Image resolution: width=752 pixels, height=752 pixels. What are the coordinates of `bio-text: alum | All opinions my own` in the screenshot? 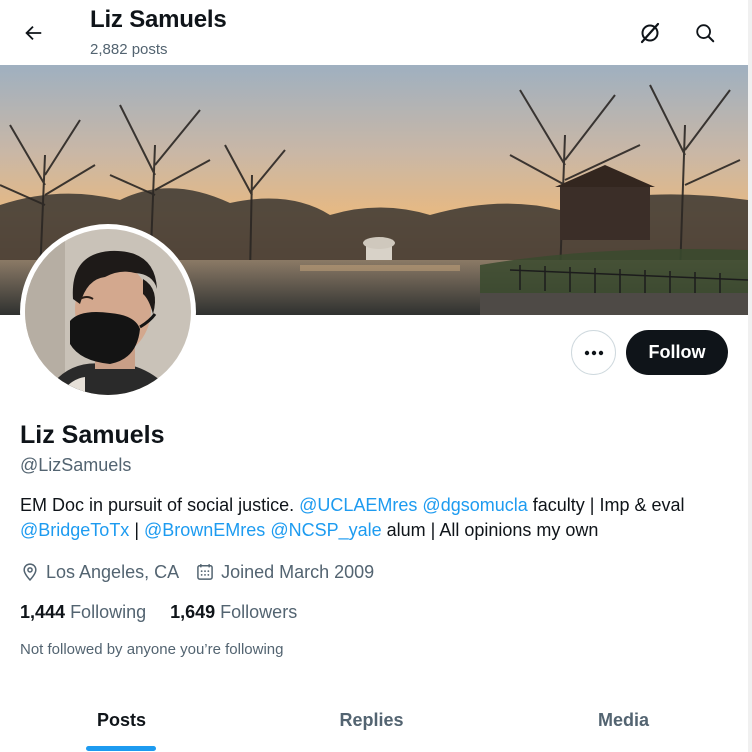 It's located at (490, 530).